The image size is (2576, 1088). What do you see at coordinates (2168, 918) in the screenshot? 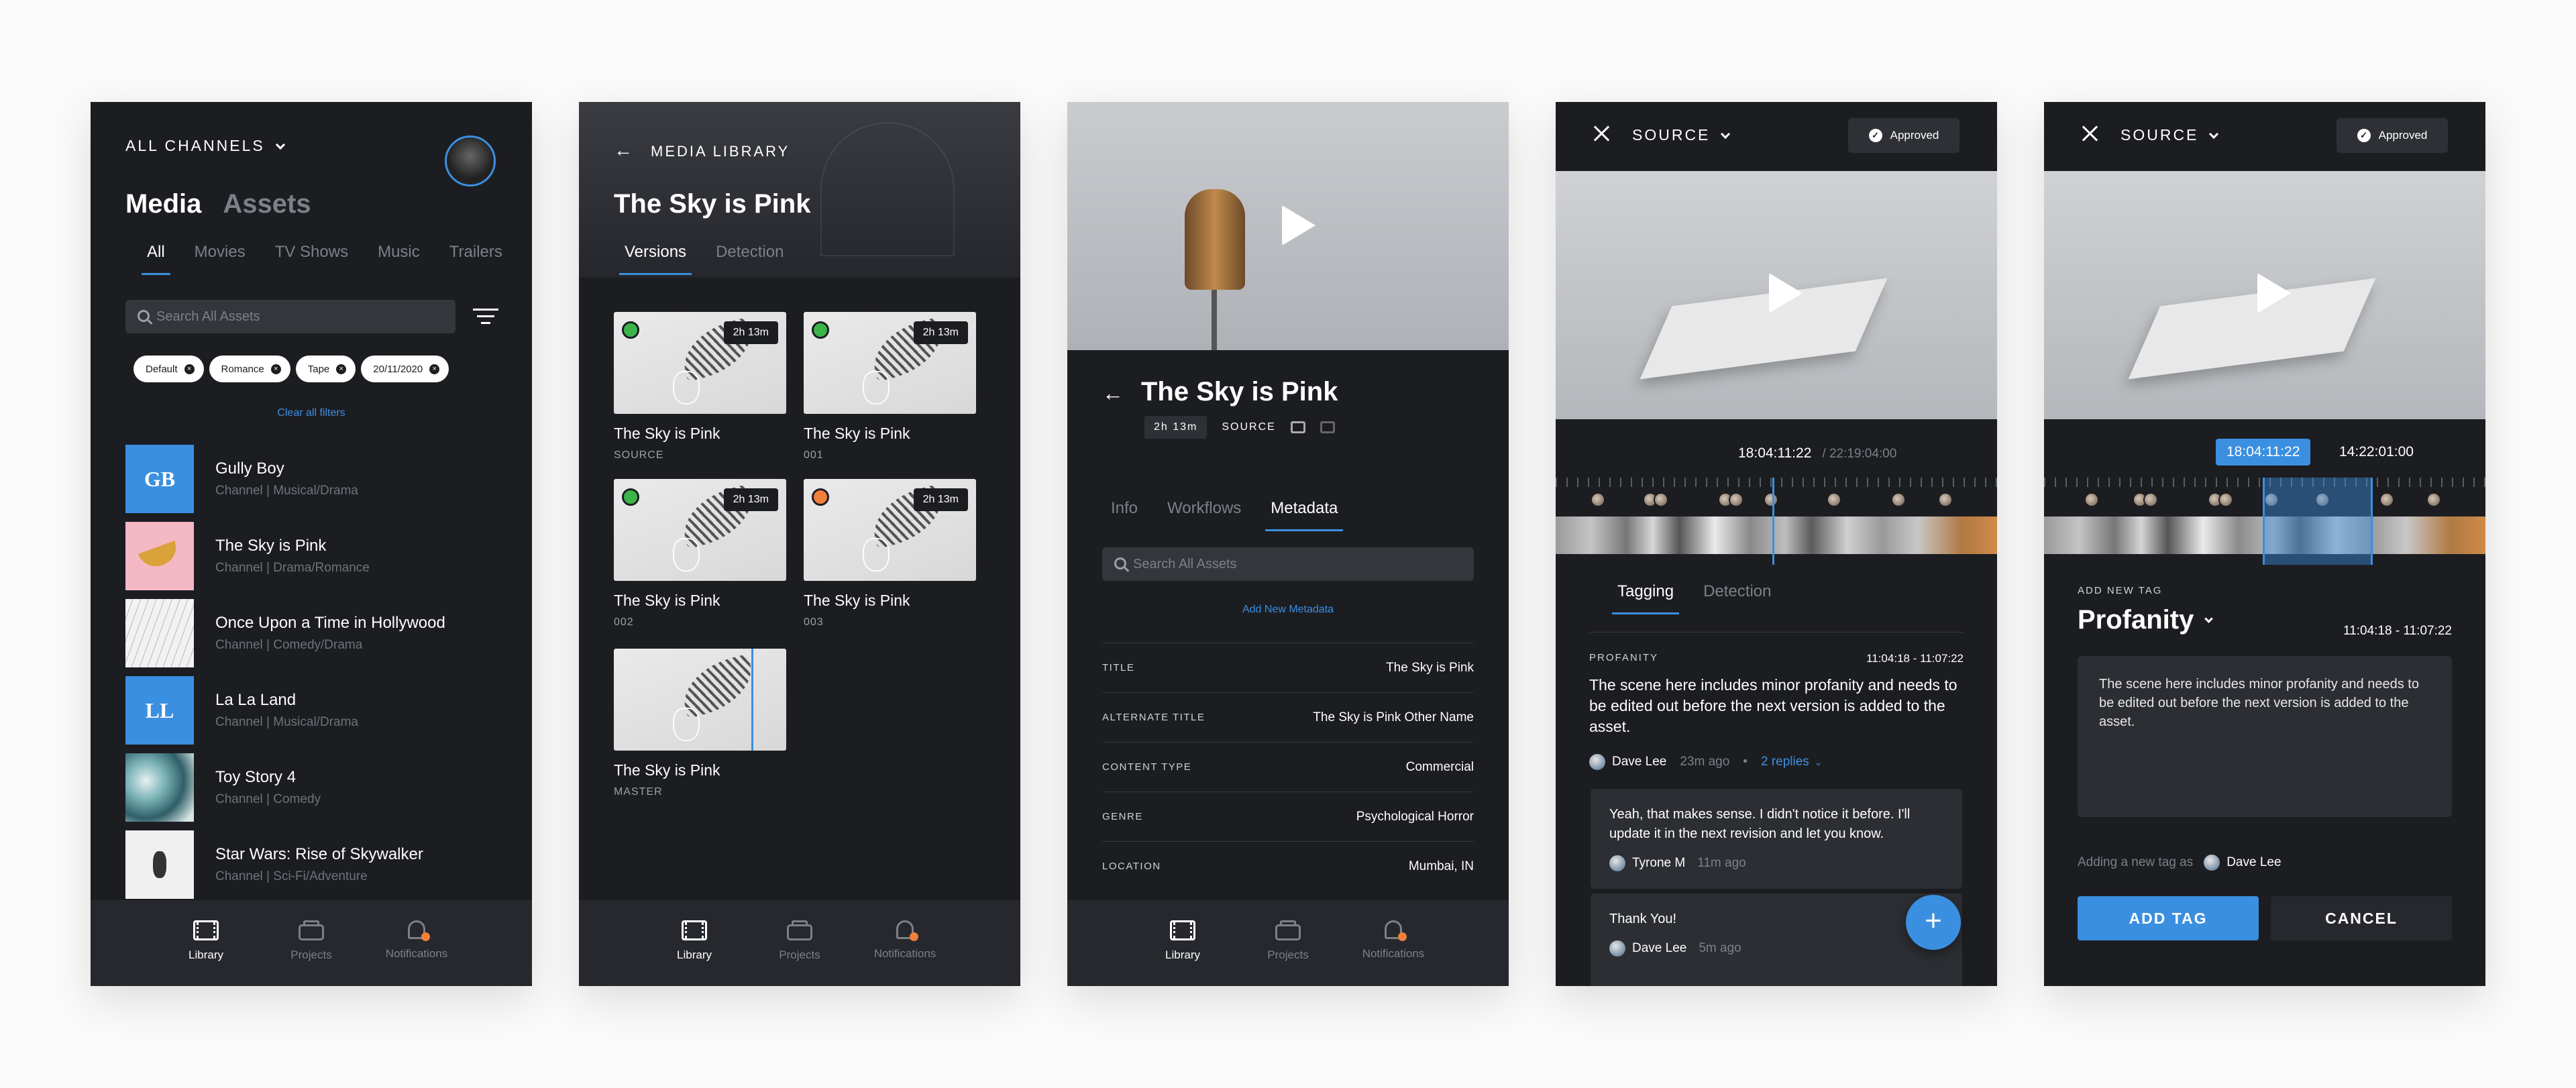
I see `add-tag-button: ADD TAG` at bounding box center [2168, 918].